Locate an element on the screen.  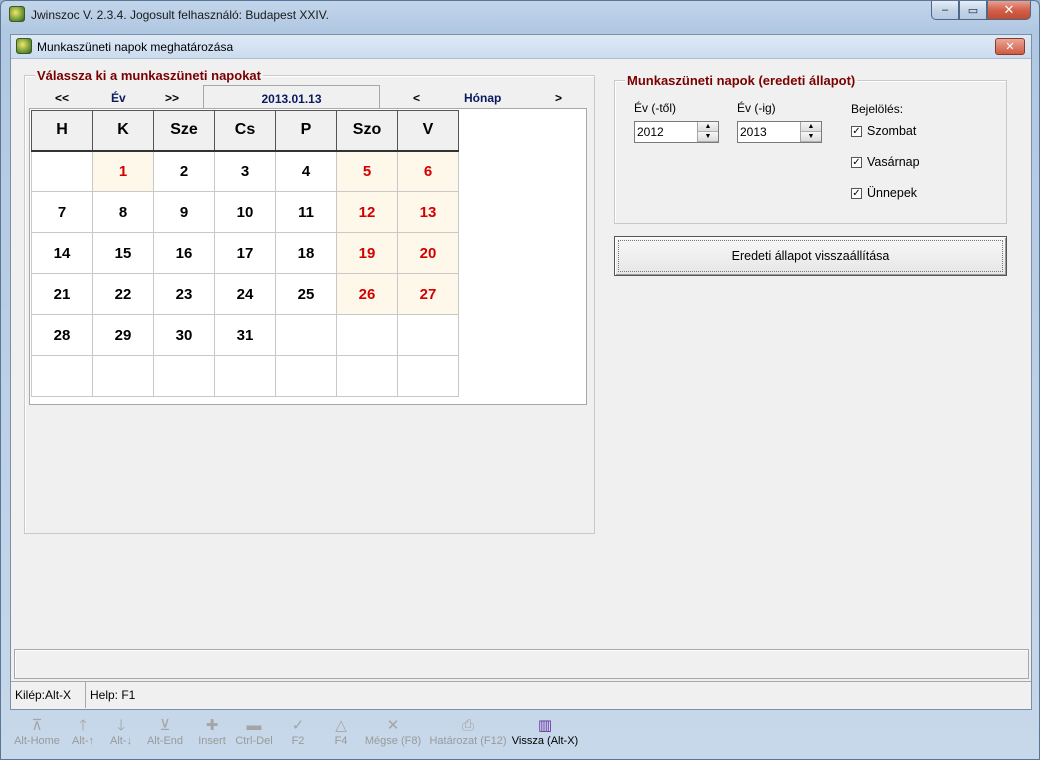
calendar-day: 16 is located at coordinates (184, 253).